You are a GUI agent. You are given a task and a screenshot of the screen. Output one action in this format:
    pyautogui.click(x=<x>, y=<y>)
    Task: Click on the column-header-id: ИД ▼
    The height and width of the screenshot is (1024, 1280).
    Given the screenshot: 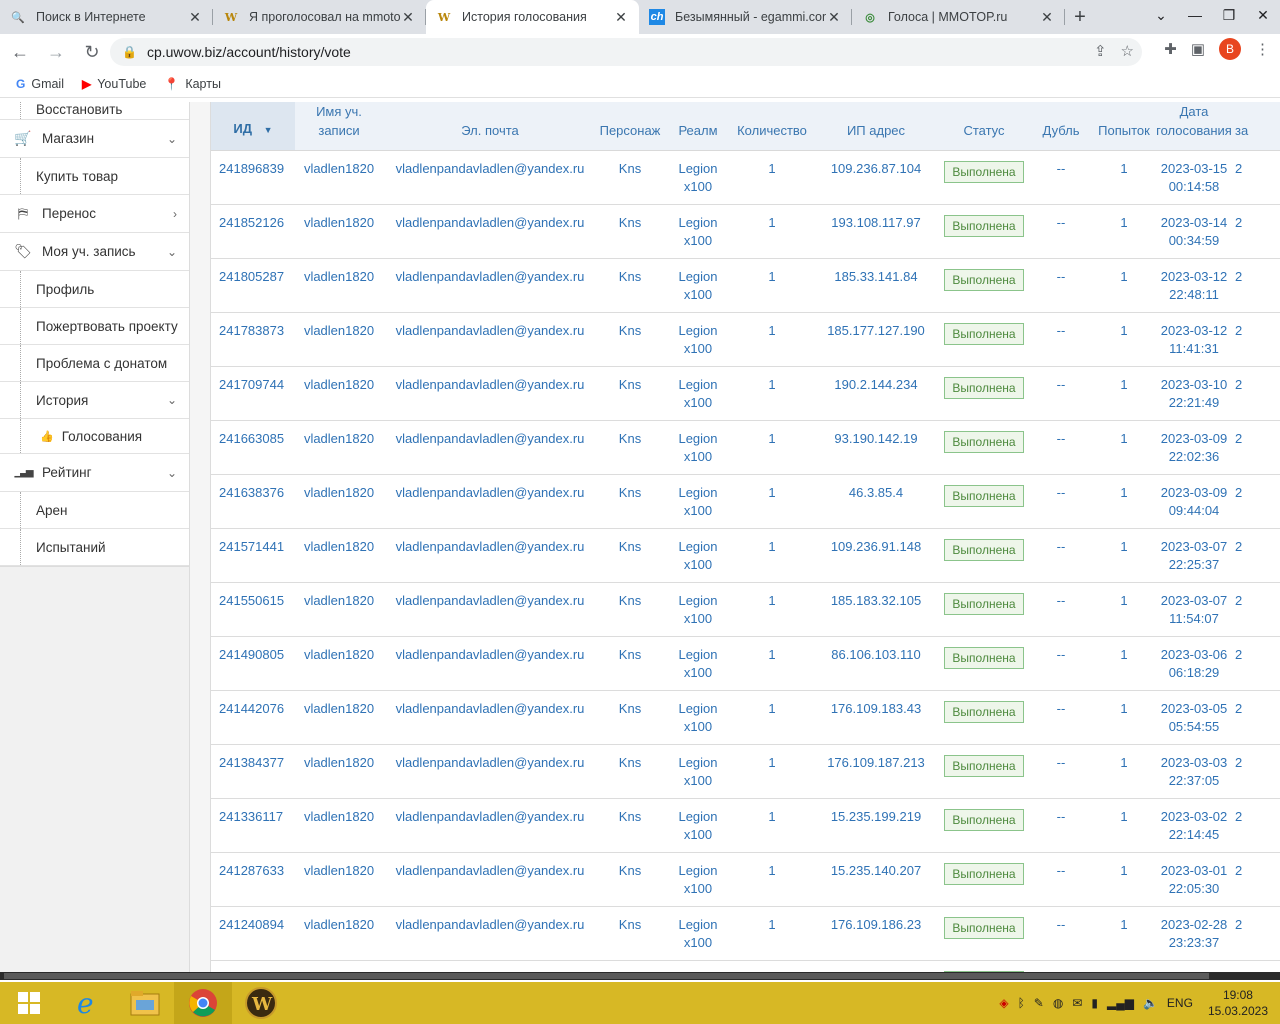 What is the action you would take?
    pyautogui.click(x=253, y=126)
    